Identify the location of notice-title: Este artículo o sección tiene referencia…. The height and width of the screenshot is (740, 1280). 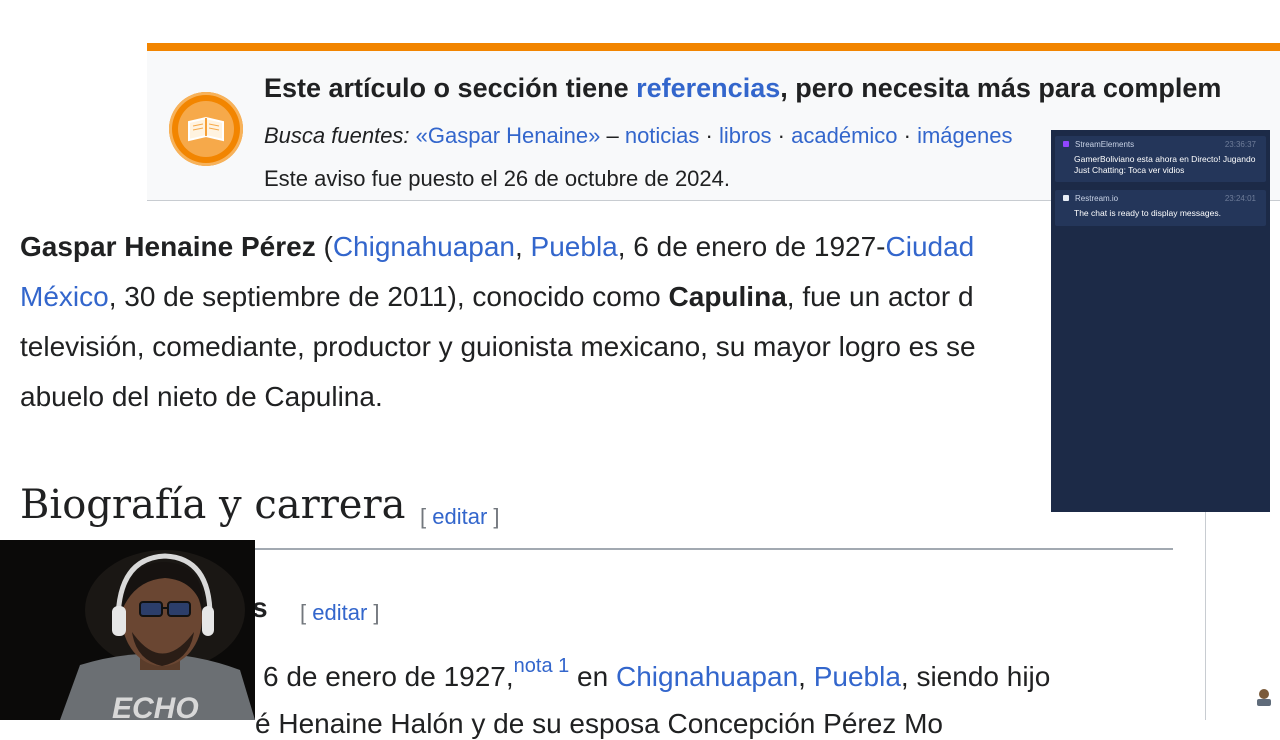
(742, 88).